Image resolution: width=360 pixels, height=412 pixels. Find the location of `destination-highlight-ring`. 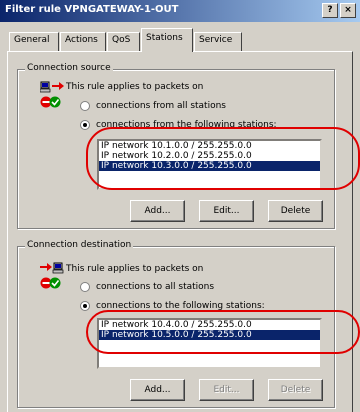

destination-highlight-ring is located at coordinates (223, 332).